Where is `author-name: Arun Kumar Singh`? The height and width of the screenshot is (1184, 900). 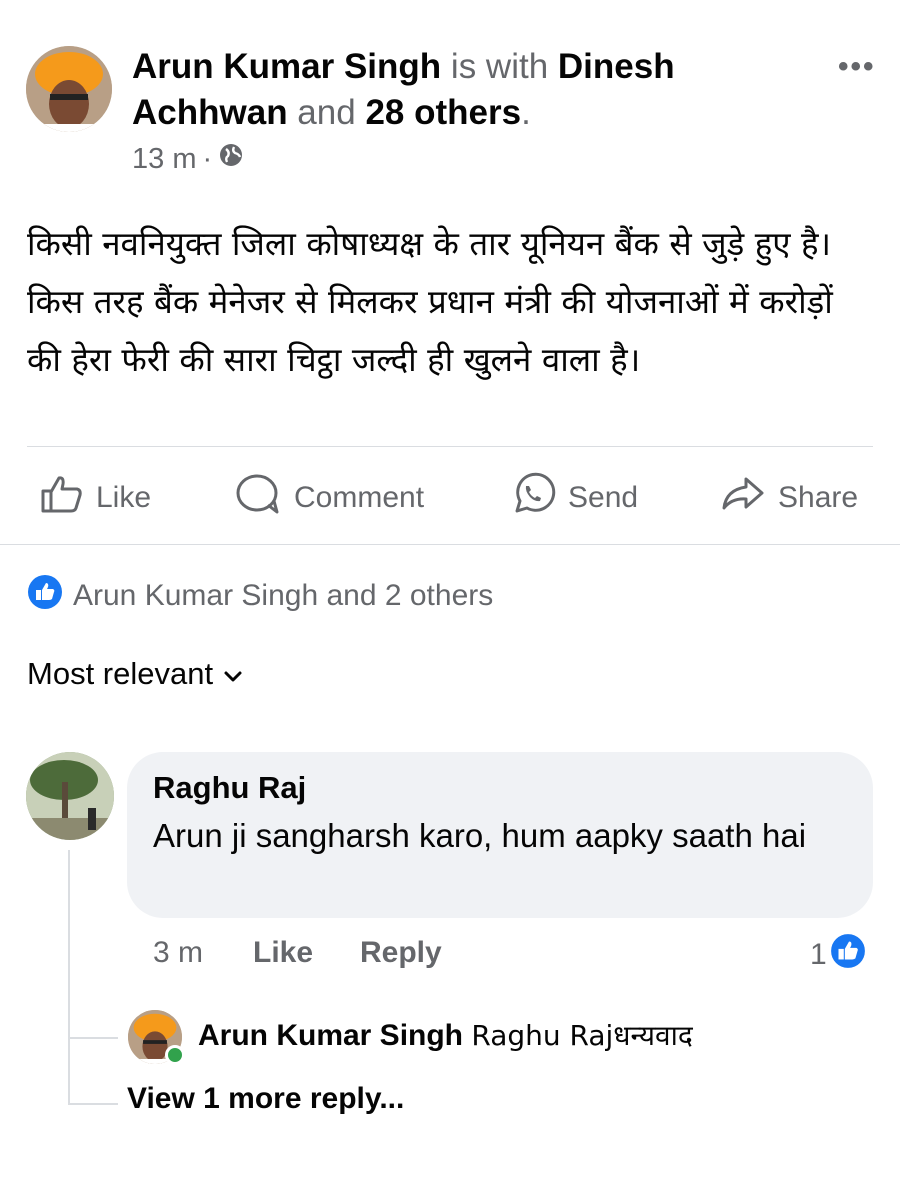
author-name: Arun Kumar Singh is located at coordinates (286, 66).